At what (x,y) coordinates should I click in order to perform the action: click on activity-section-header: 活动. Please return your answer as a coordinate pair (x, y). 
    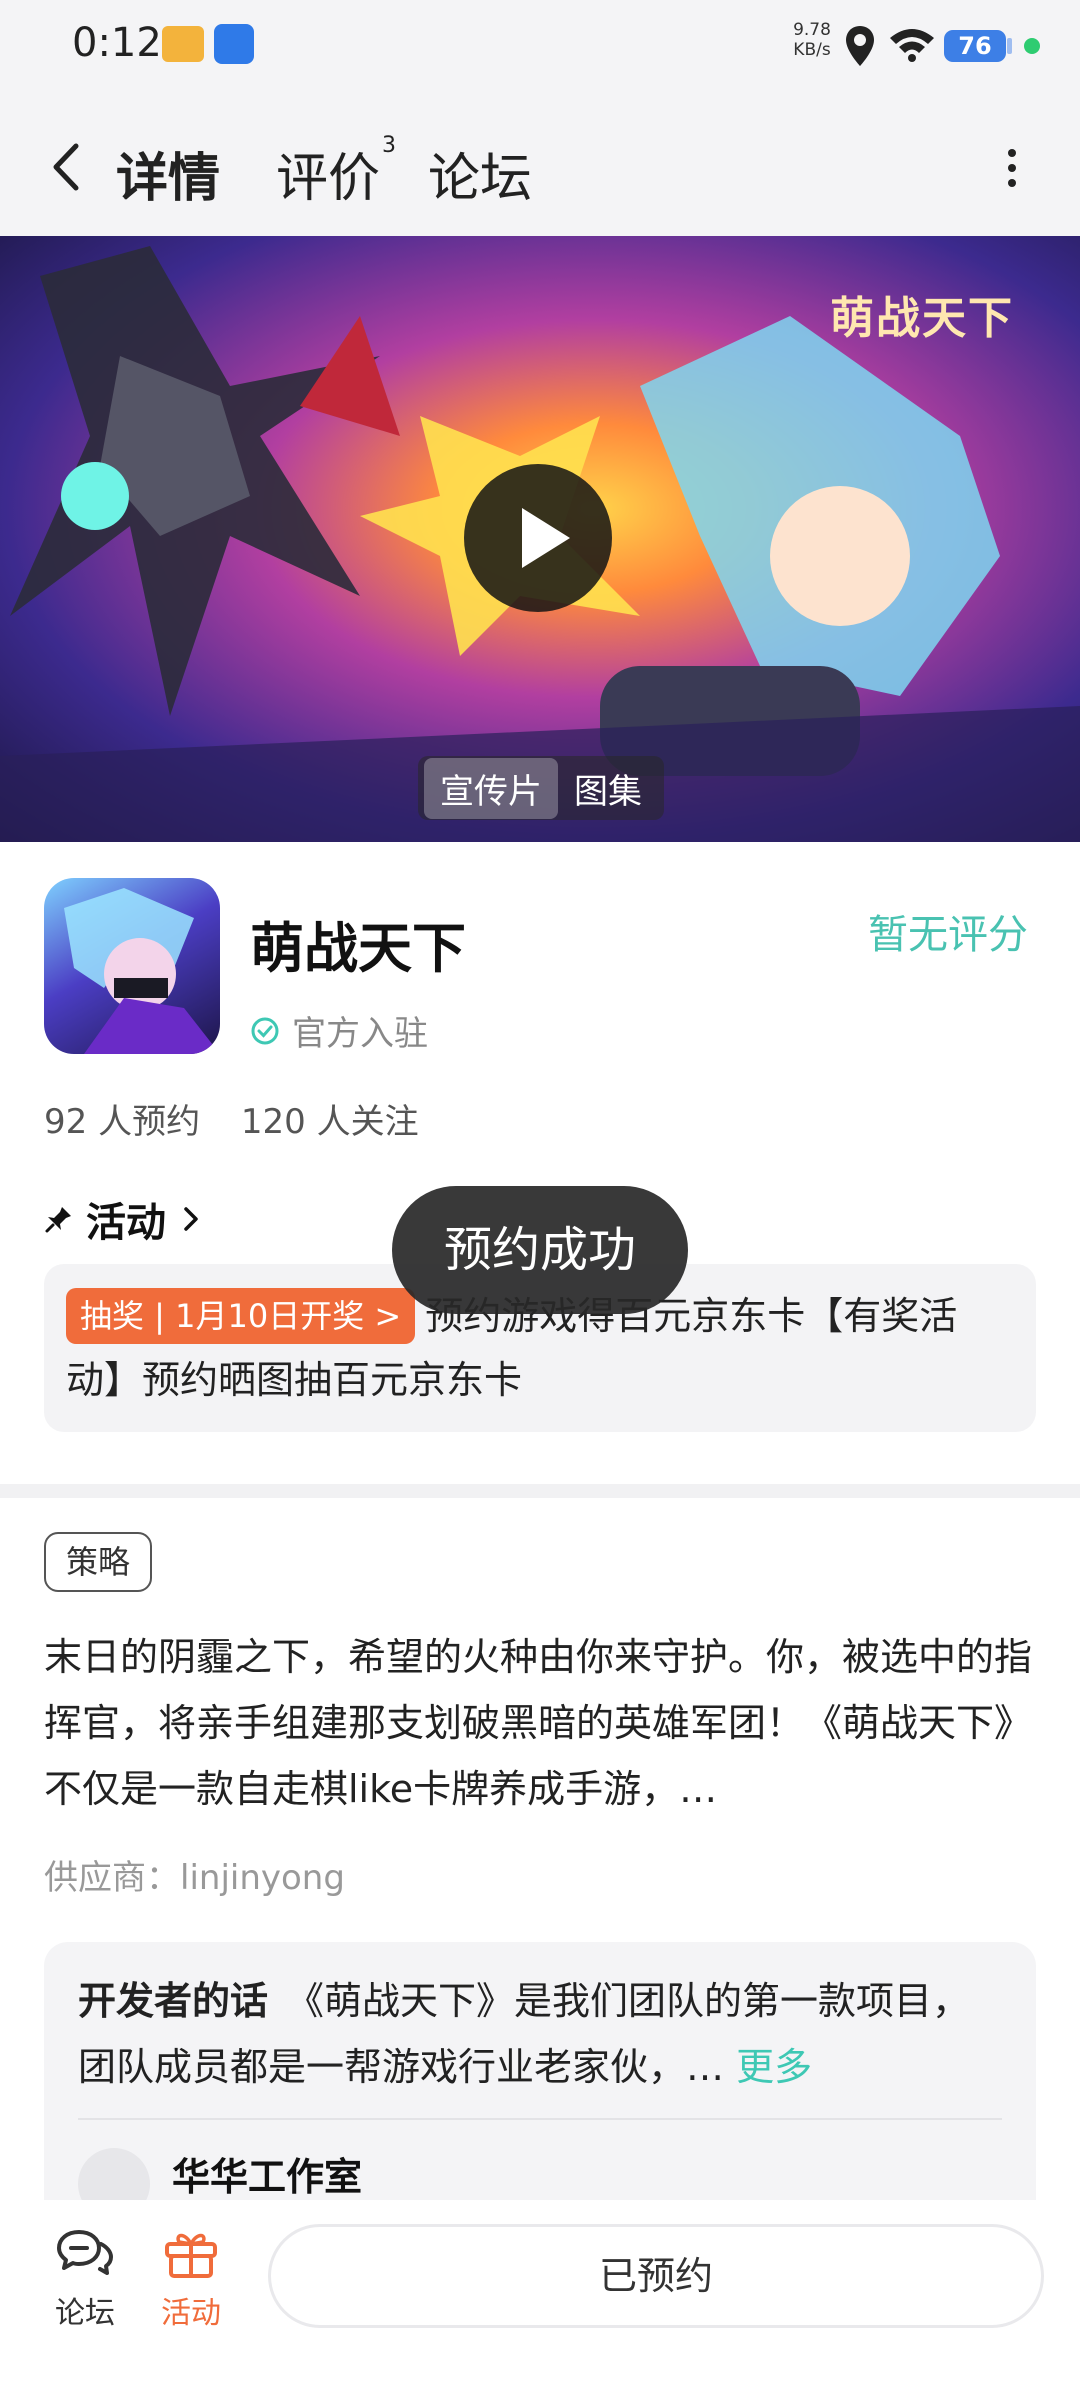
    Looking at the image, I should click on (123, 1219).